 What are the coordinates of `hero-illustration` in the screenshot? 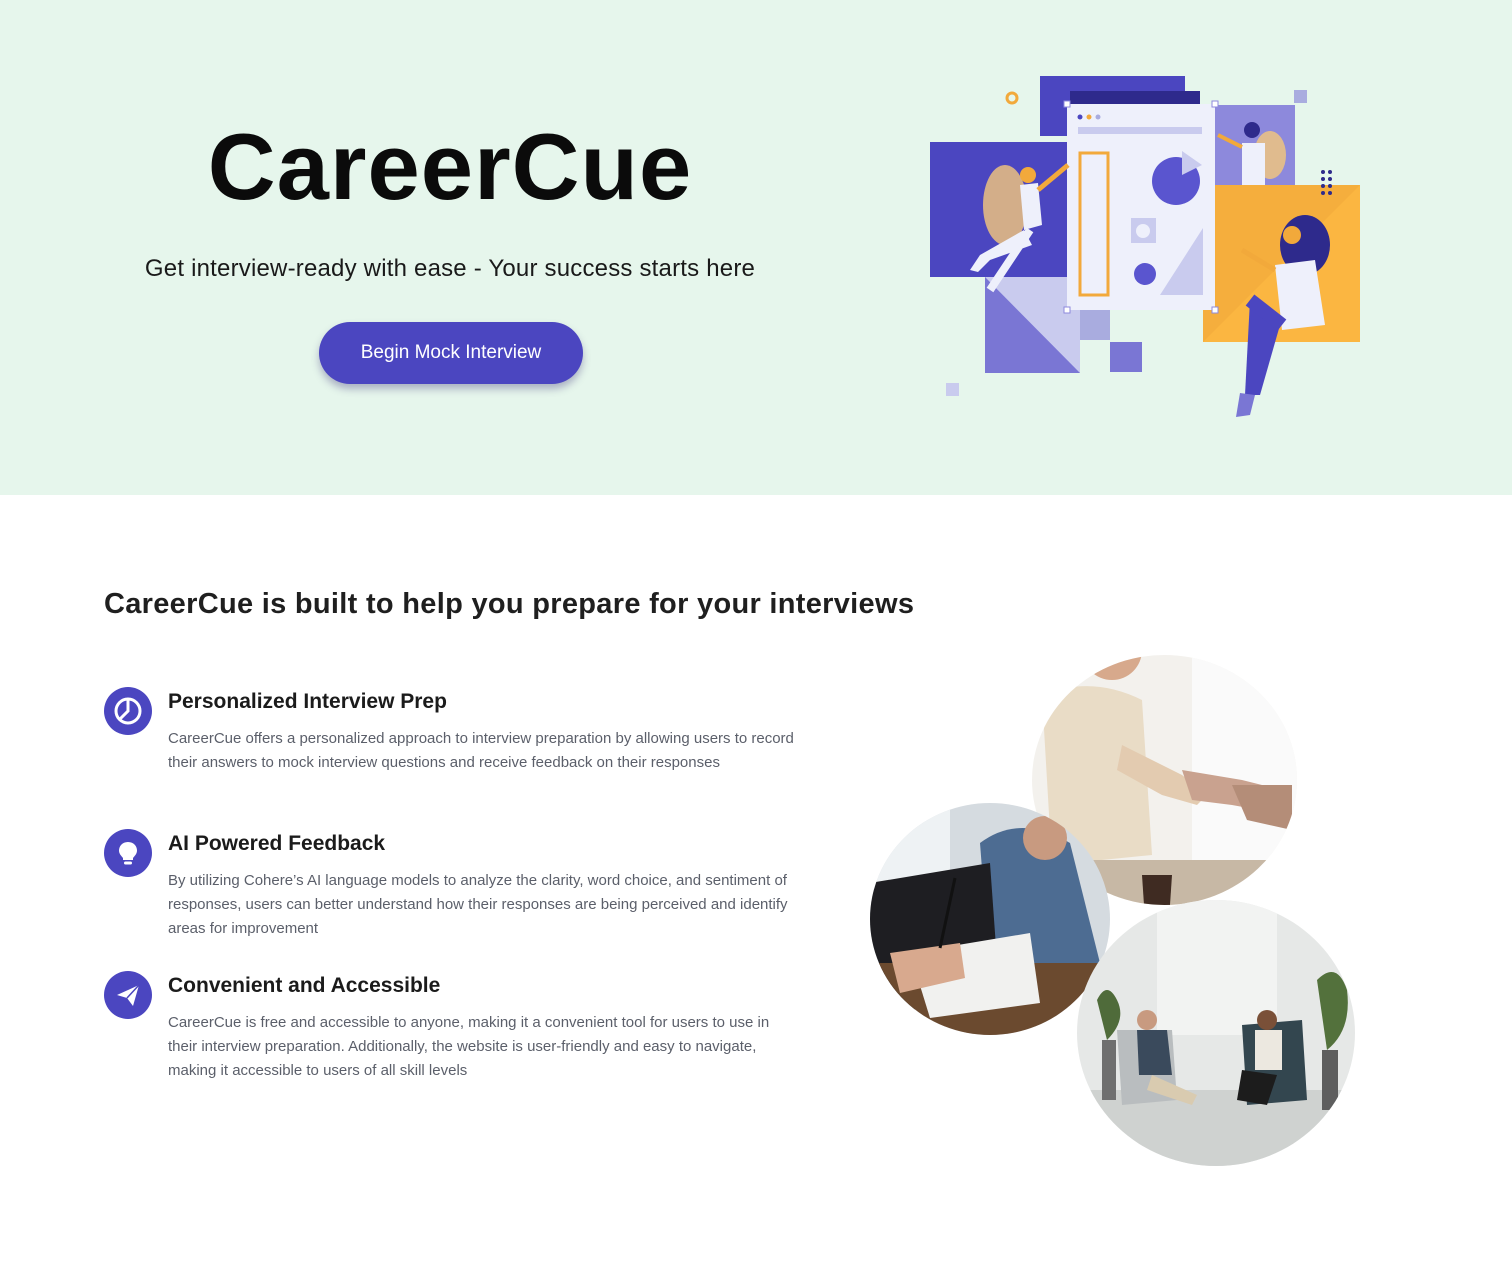 It's located at (1145, 246).